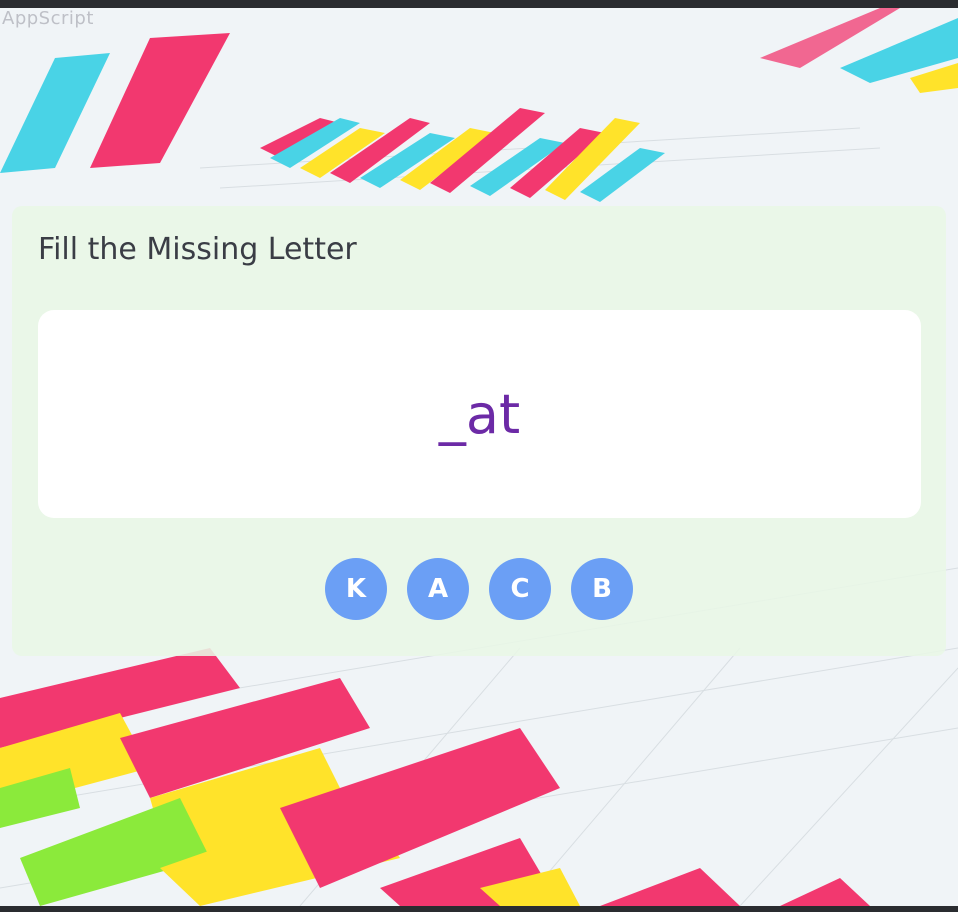 This screenshot has width=958, height=912. I want to click on option-button-k: K, so click(356, 589).